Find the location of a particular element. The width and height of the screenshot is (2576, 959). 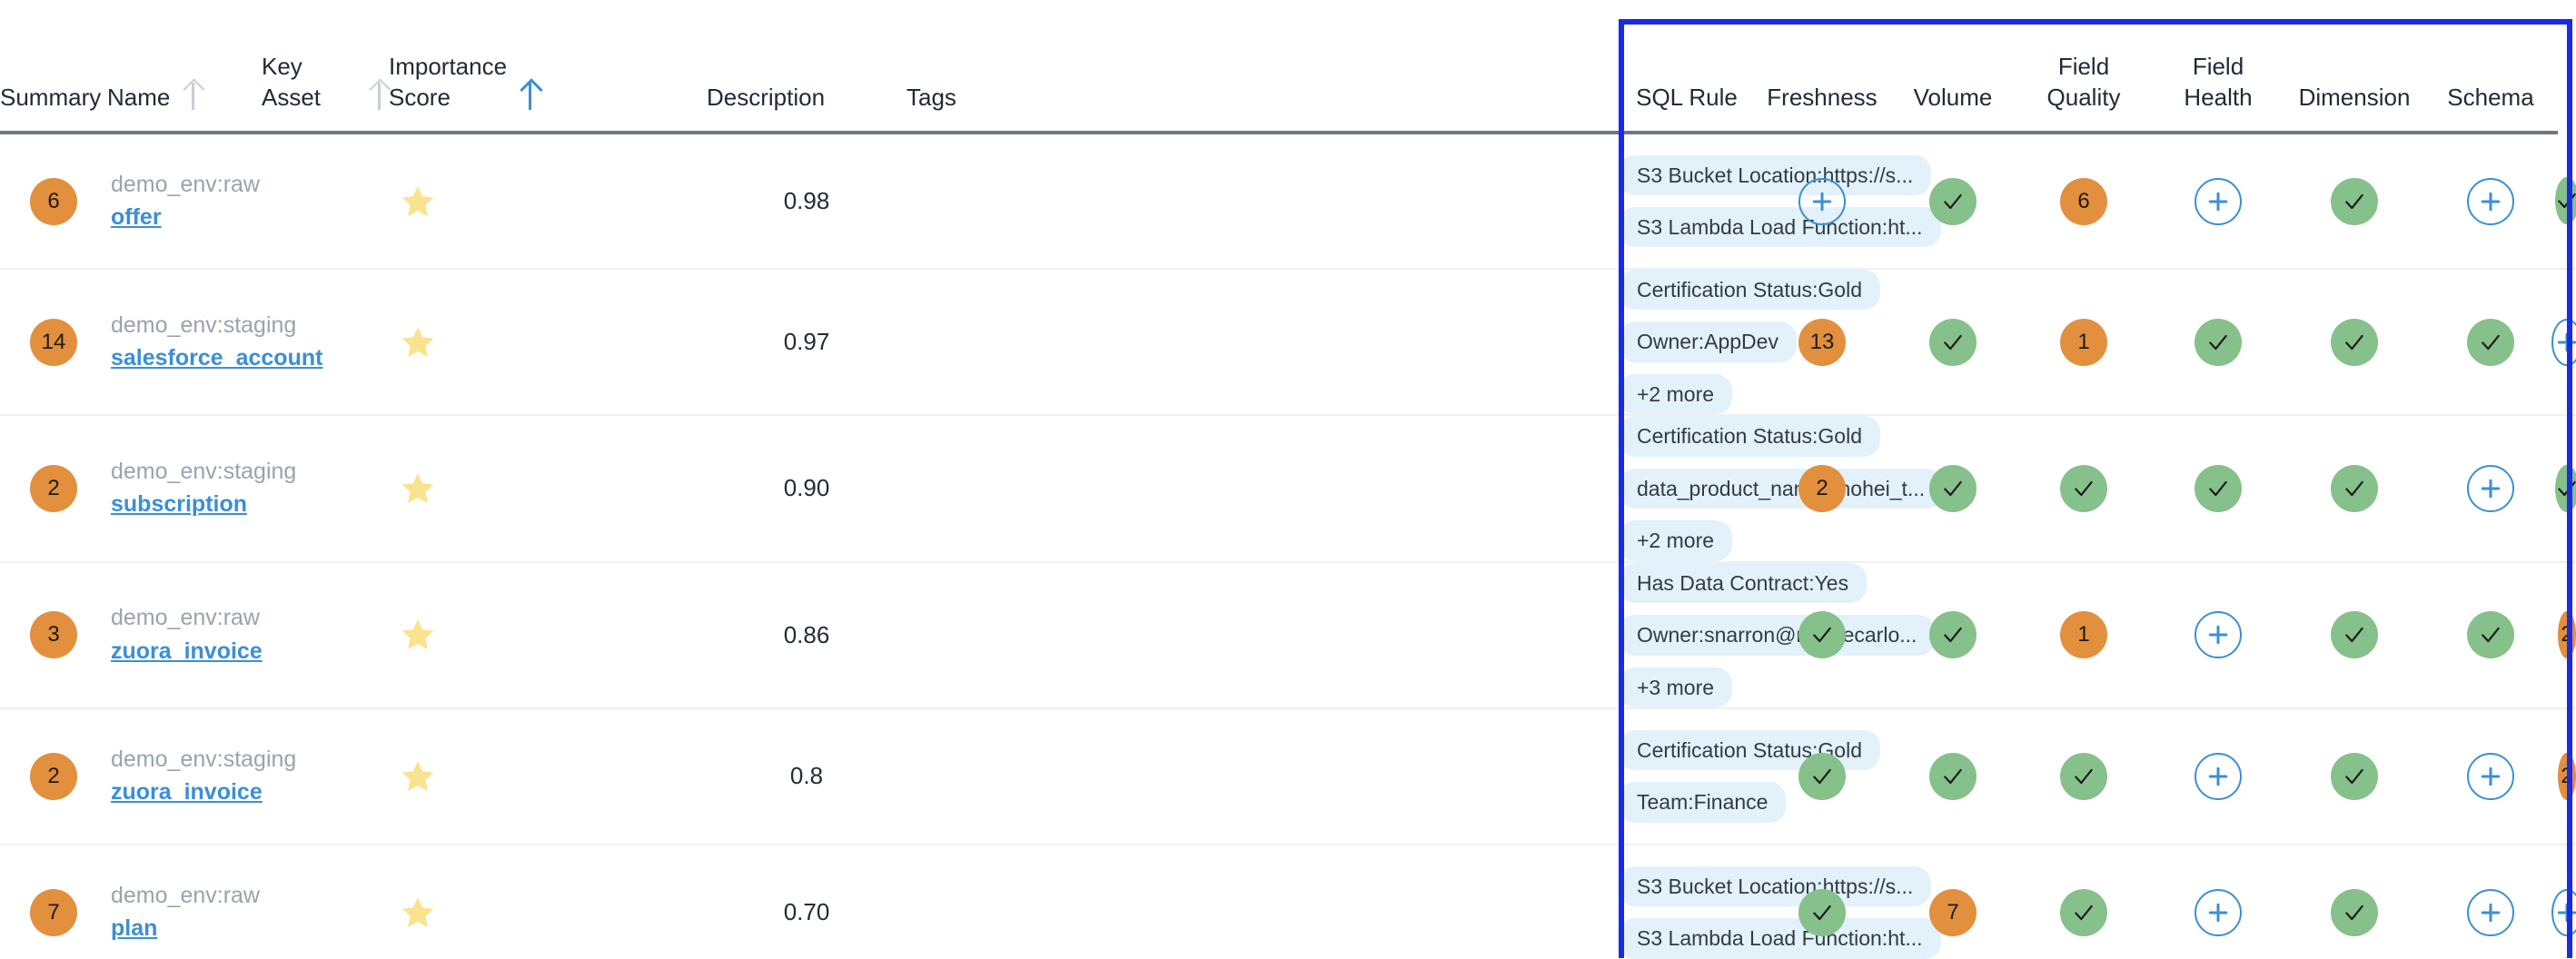

summary-count-badge: 7 is located at coordinates (53, 912).